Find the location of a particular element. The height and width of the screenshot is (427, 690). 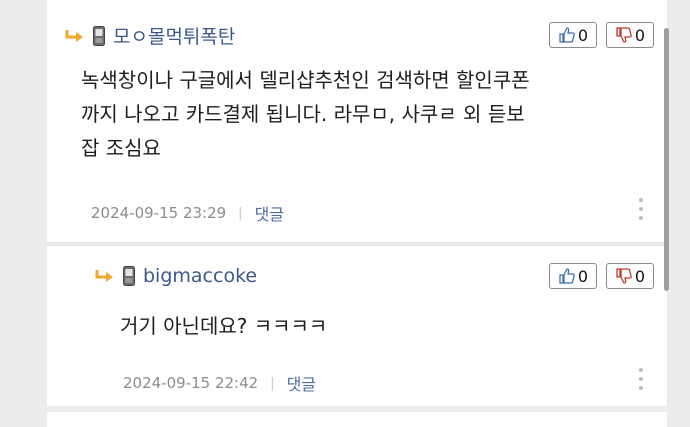

comment-text-line: 녹색창이나 구글에서 델리샵추천인 검색하면 할인쿠폰 is located at coordinates (305, 80).